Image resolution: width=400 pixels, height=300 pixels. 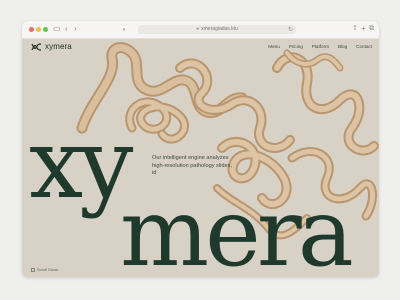 I want to click on browser-toolbar: ▭ ‹ › ◖ ● xmeragiadas.ktu ↻ ⇧ + ⧉, so click(x=200, y=30).